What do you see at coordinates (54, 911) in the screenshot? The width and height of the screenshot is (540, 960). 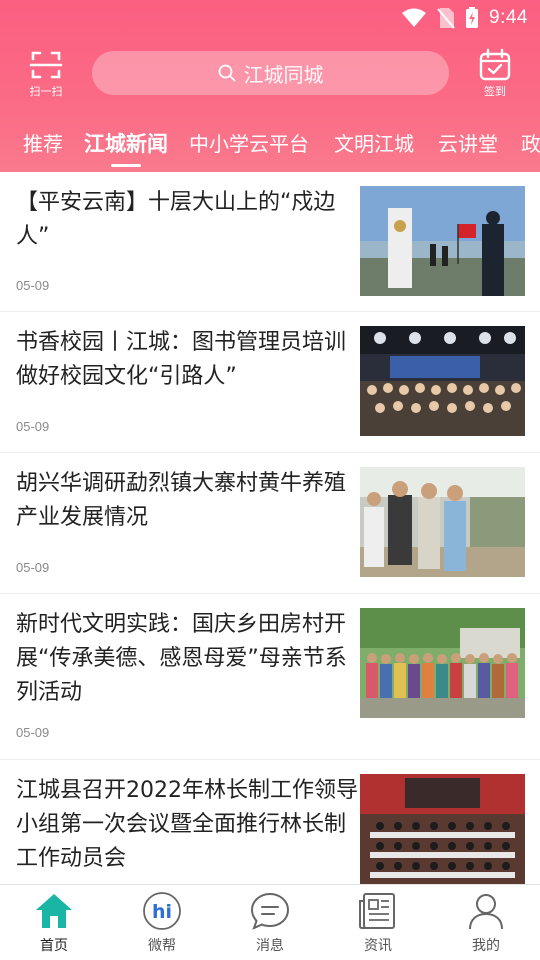 I see `home-icon` at bounding box center [54, 911].